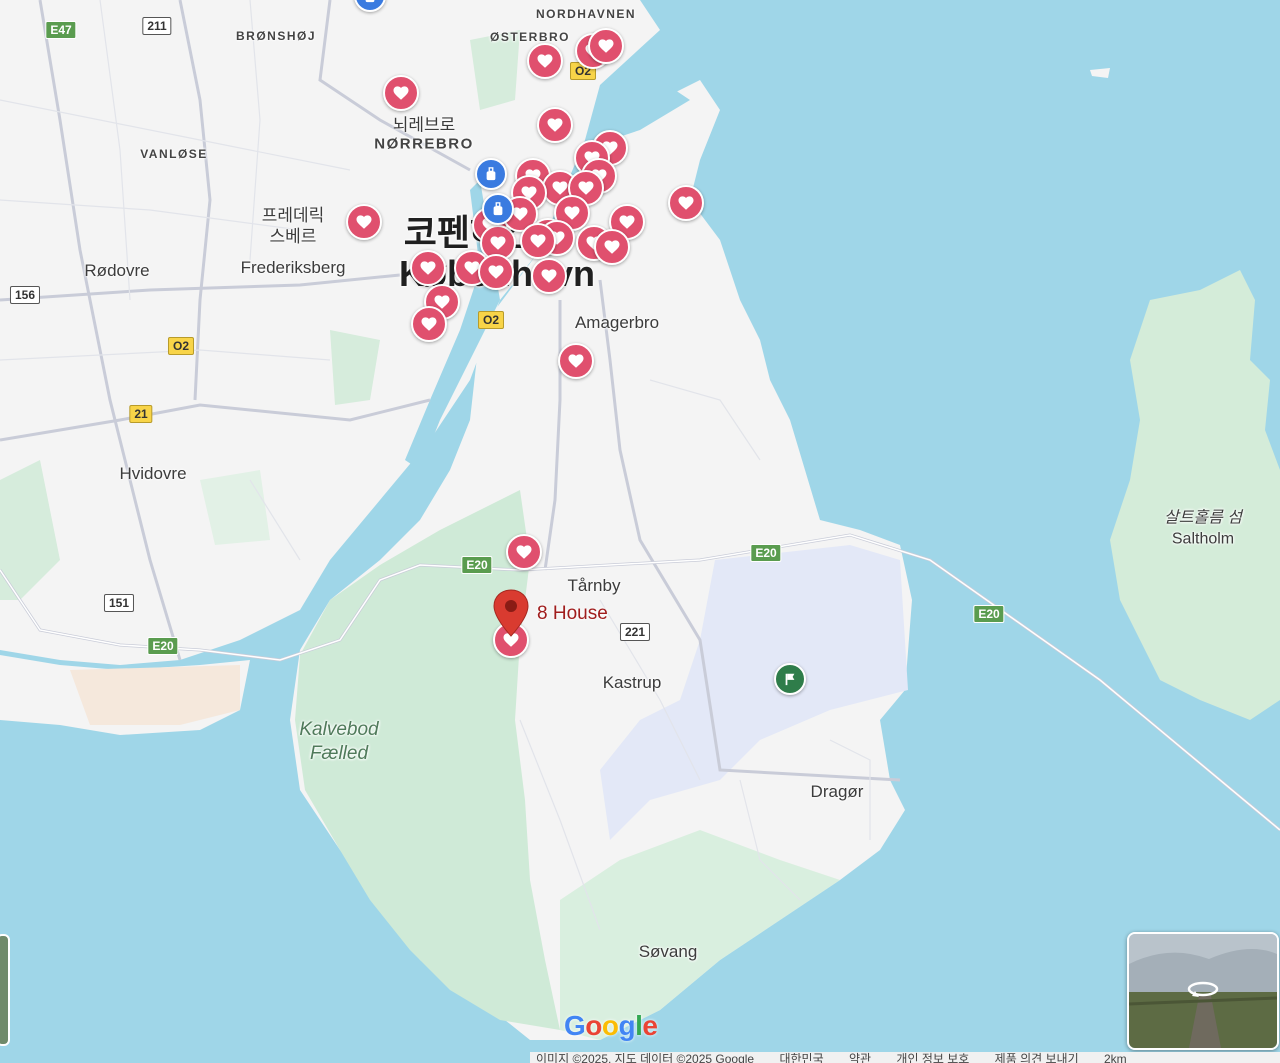 The width and height of the screenshot is (1280, 1063). I want to click on place-norrebro-ko: 뇌레브로, so click(424, 125).